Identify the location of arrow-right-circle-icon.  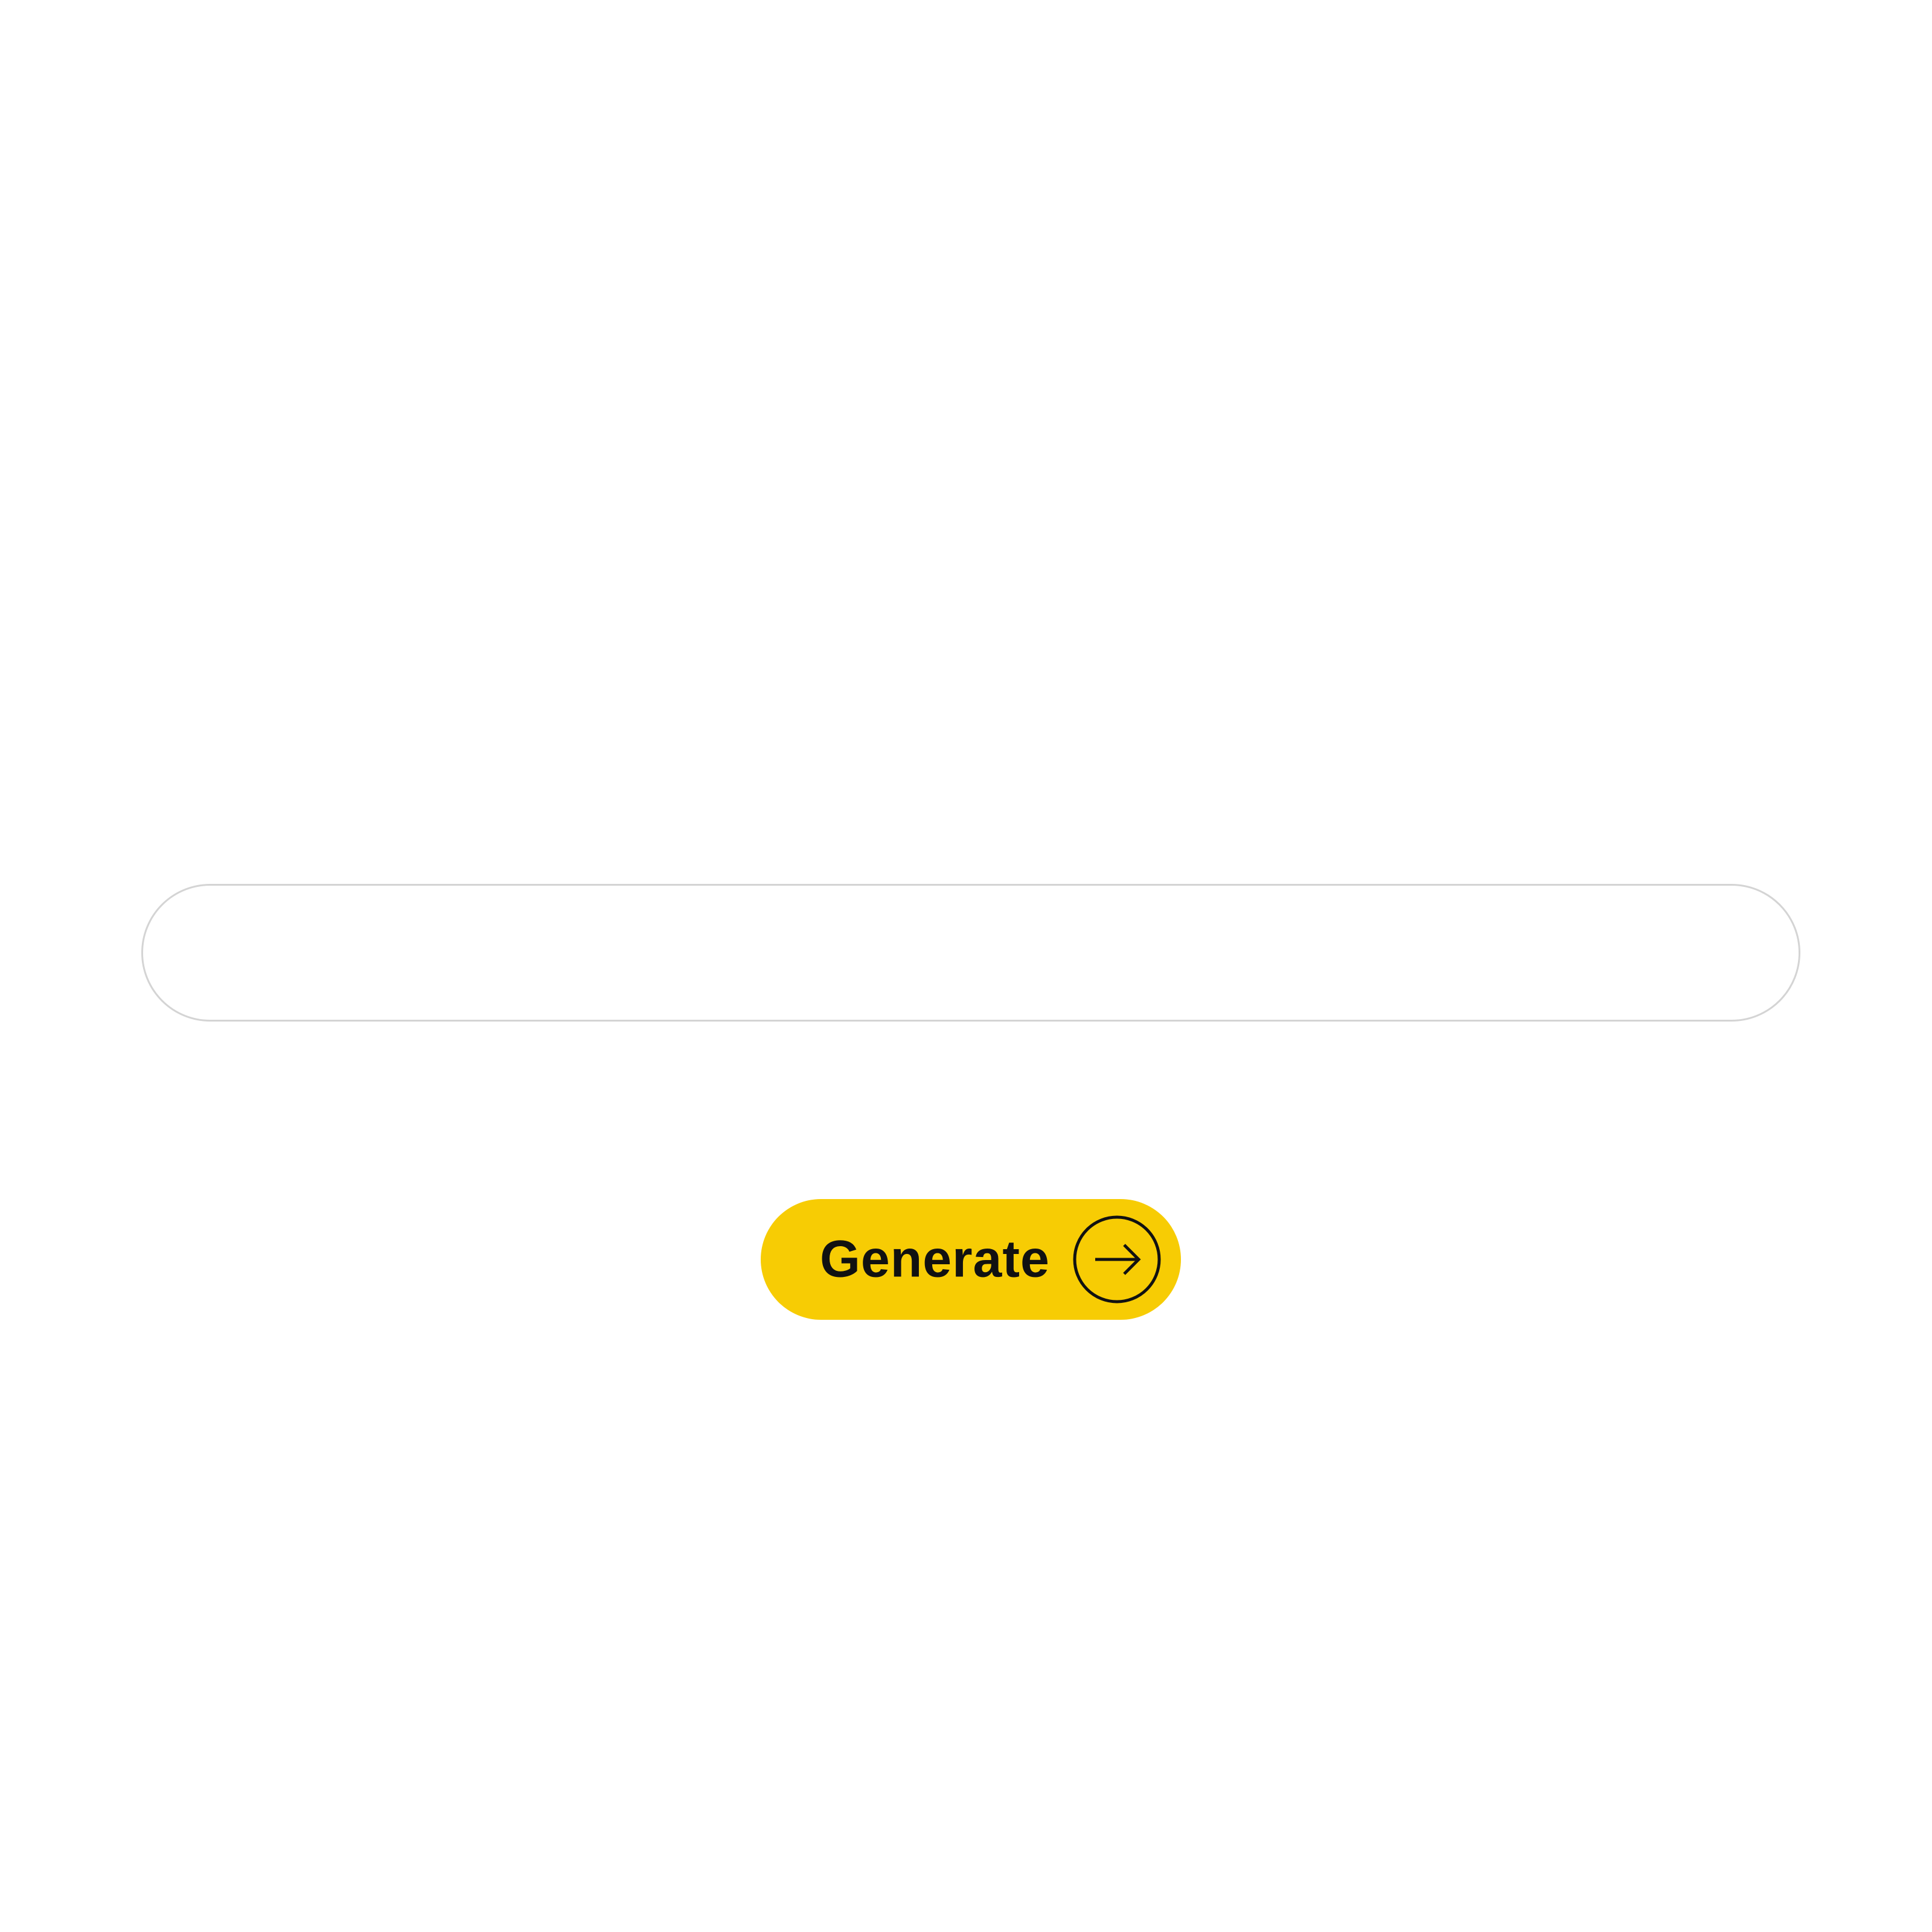
(1117, 1259).